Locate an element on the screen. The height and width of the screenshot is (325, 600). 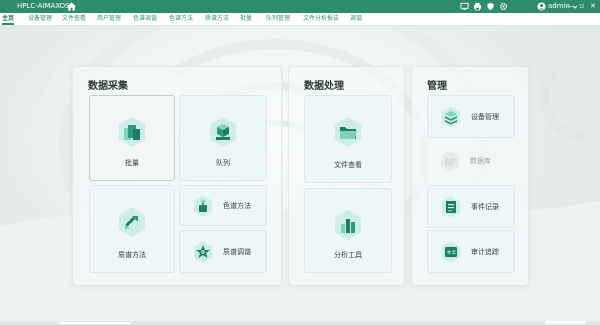
menu-item-device-management: 设备管理 is located at coordinates (40, 19).